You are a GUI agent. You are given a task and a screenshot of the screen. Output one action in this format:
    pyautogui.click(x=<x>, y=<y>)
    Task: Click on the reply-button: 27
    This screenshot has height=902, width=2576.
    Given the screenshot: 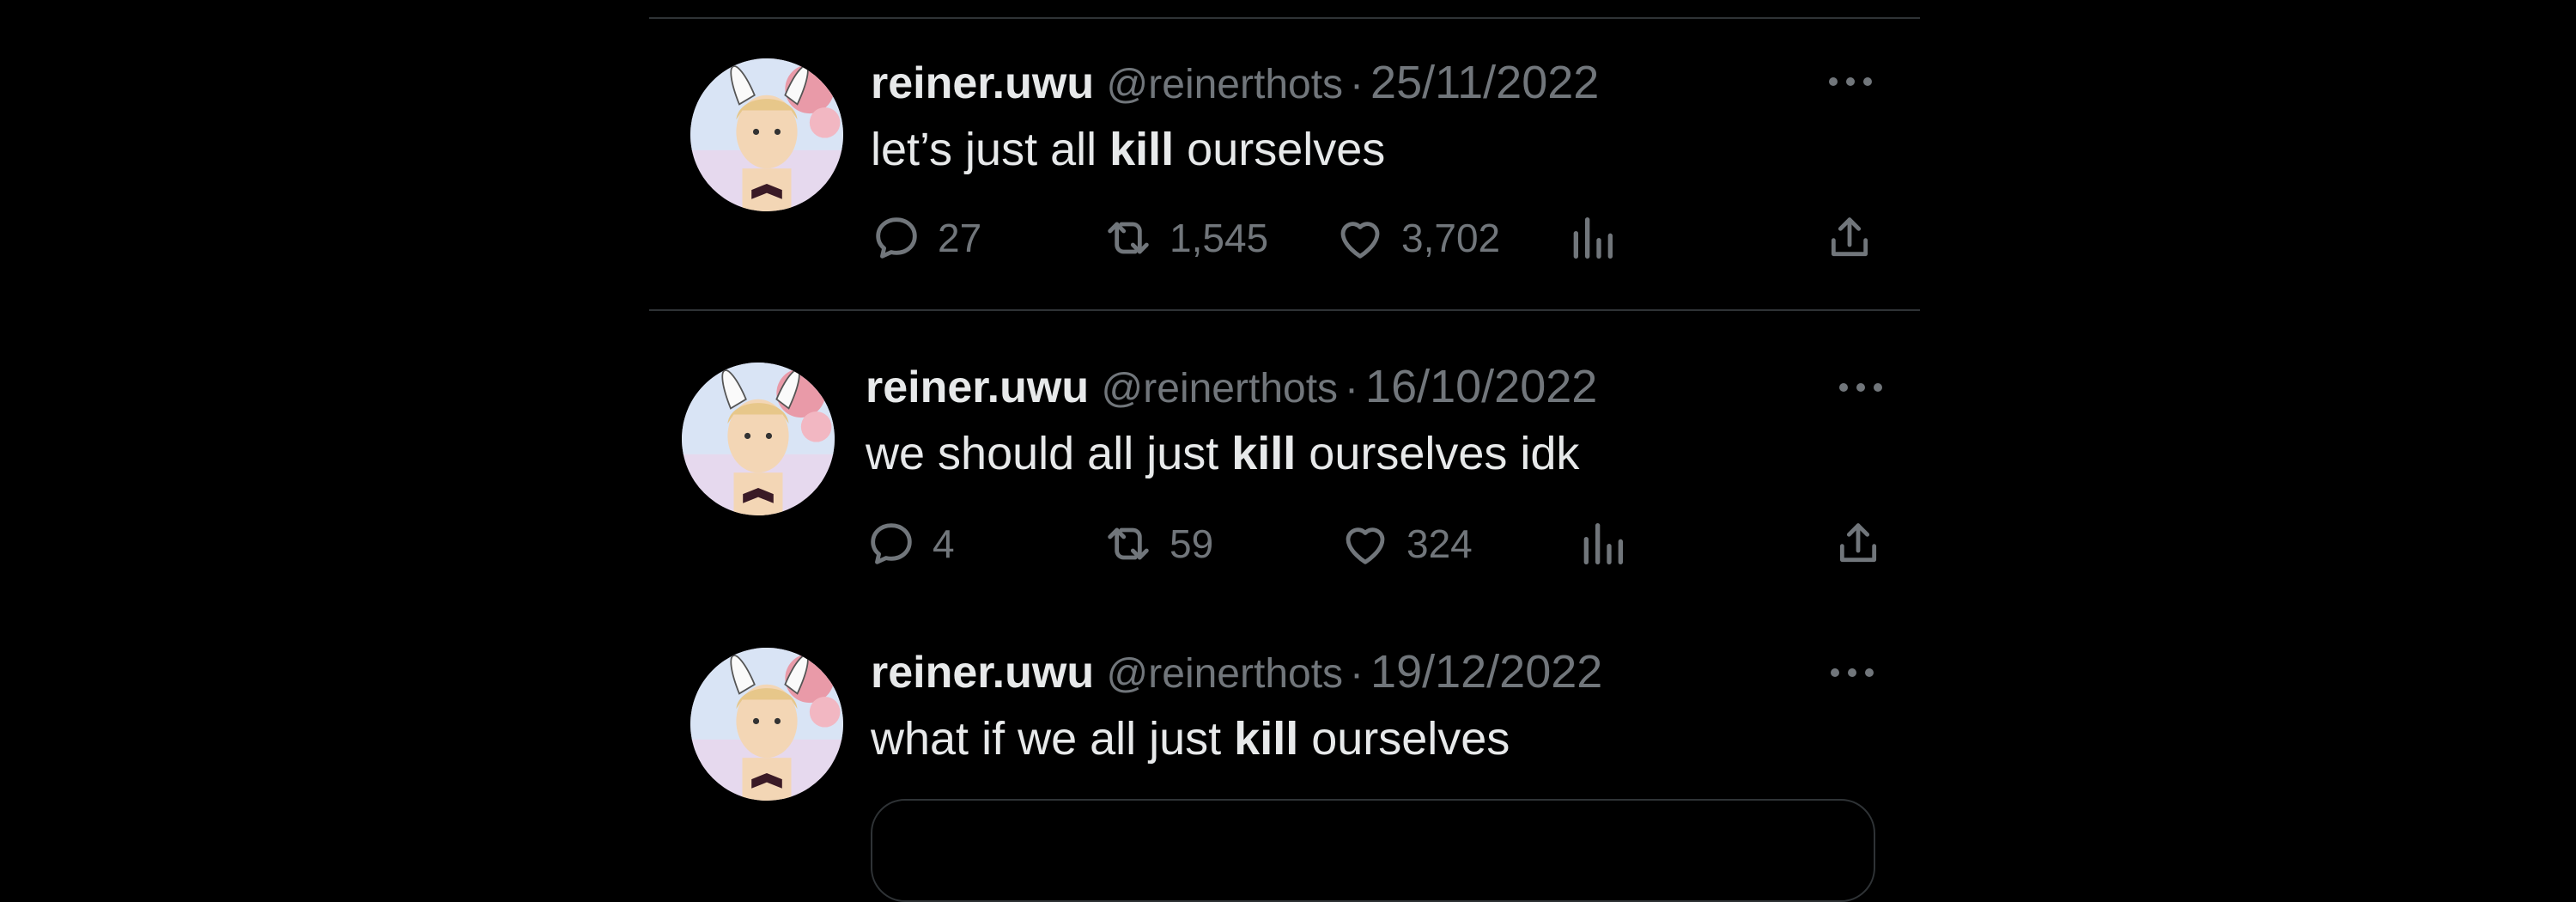 What is the action you would take?
    pyautogui.click(x=925, y=238)
    